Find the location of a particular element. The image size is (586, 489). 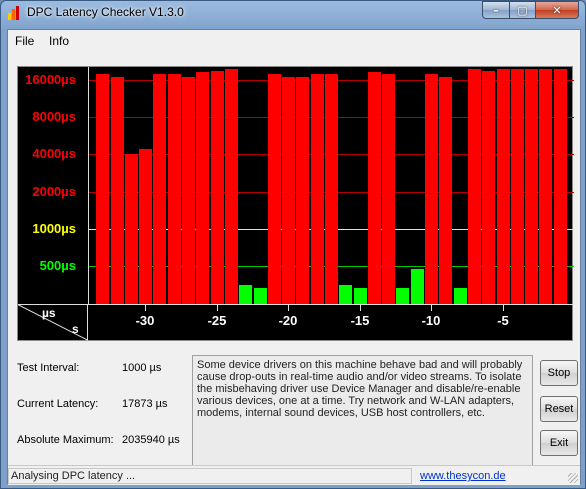

corner-x-unit: s is located at coordinates (75, 329).